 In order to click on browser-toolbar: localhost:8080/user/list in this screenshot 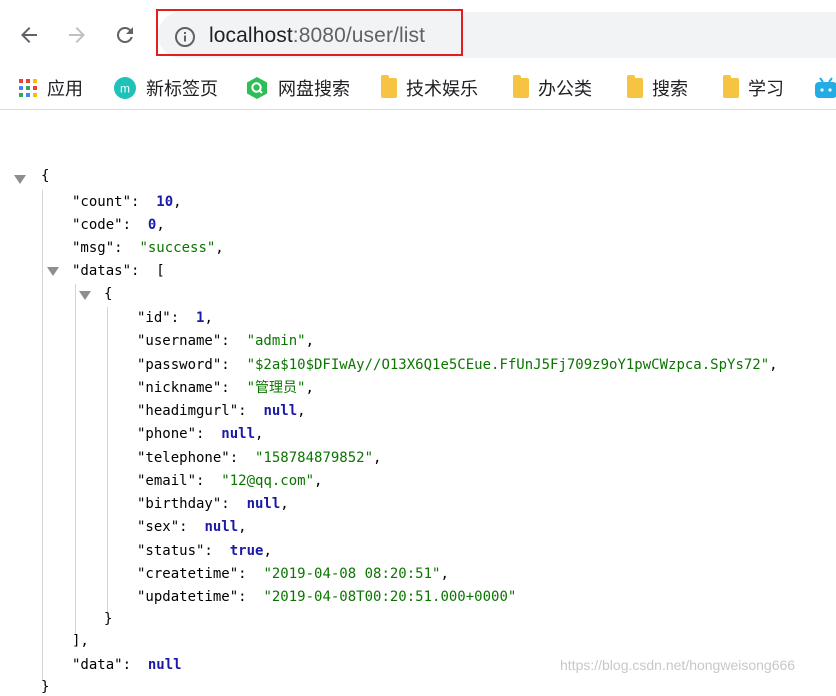, I will do `click(418, 34)`.